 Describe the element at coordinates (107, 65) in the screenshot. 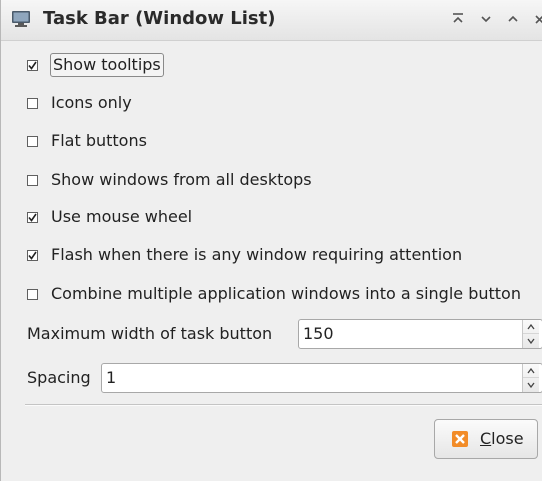

I see `option-label: Show tooltips` at that location.